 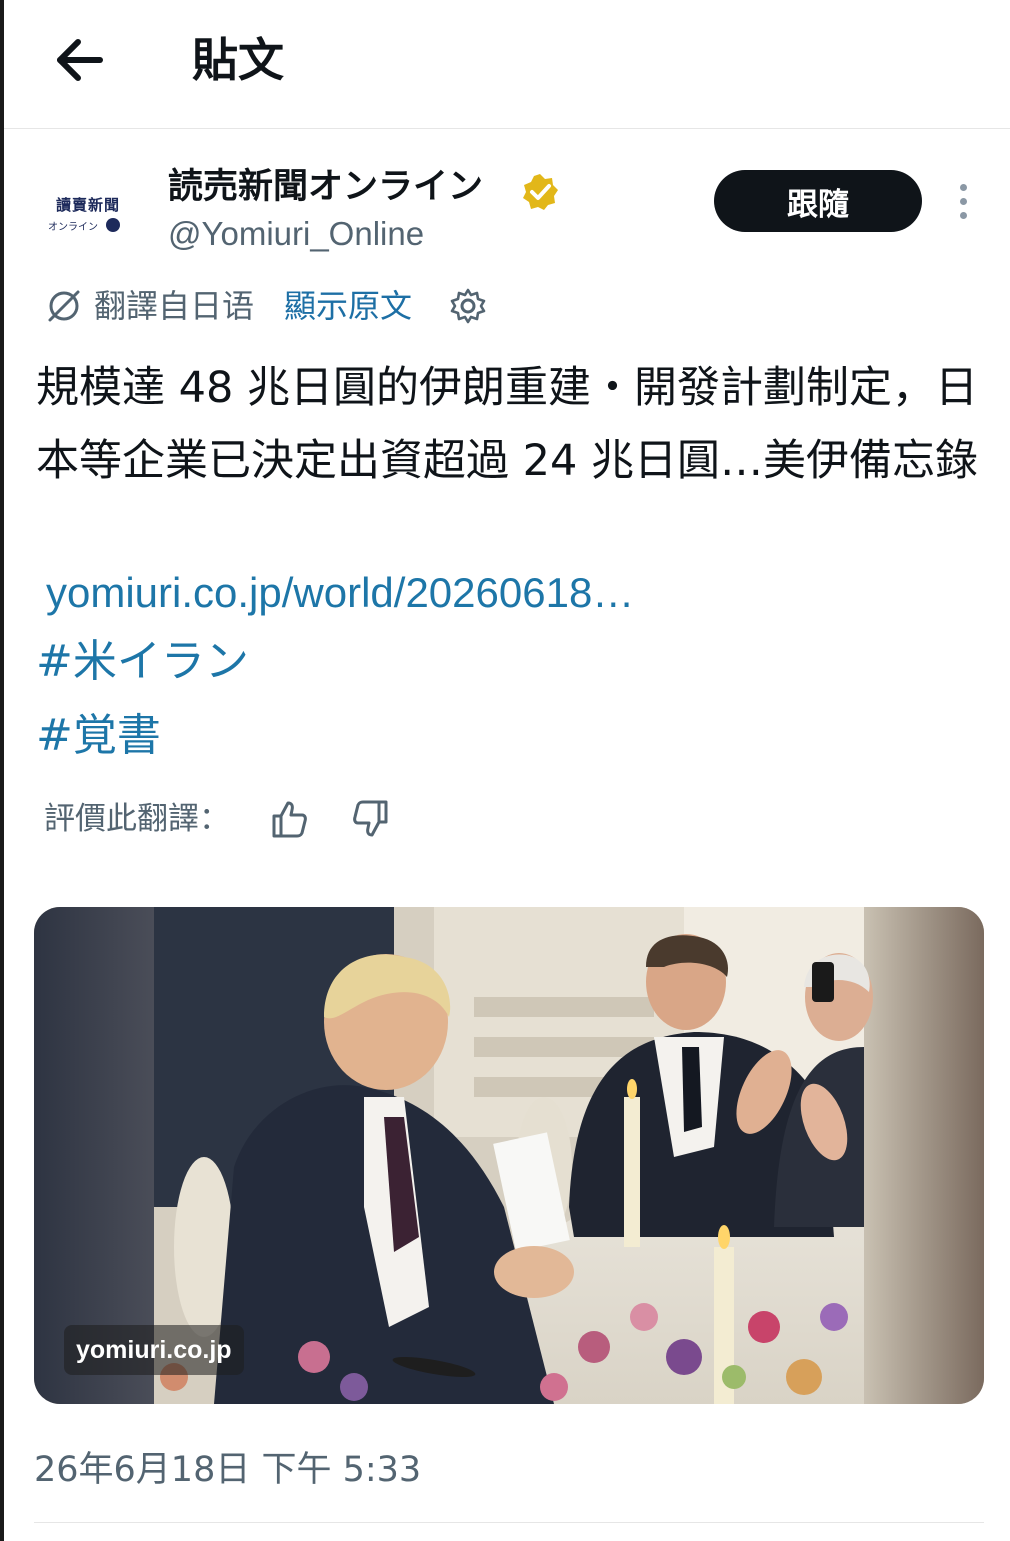 I want to click on avatar-logo-text: 讀賣新聞, so click(x=87, y=205).